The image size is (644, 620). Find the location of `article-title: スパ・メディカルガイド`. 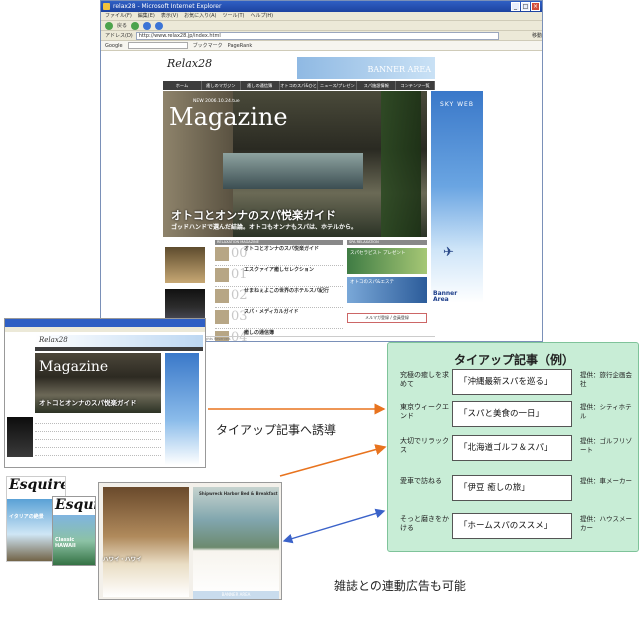

article-title: スパ・メディカルガイド is located at coordinates (271, 312).